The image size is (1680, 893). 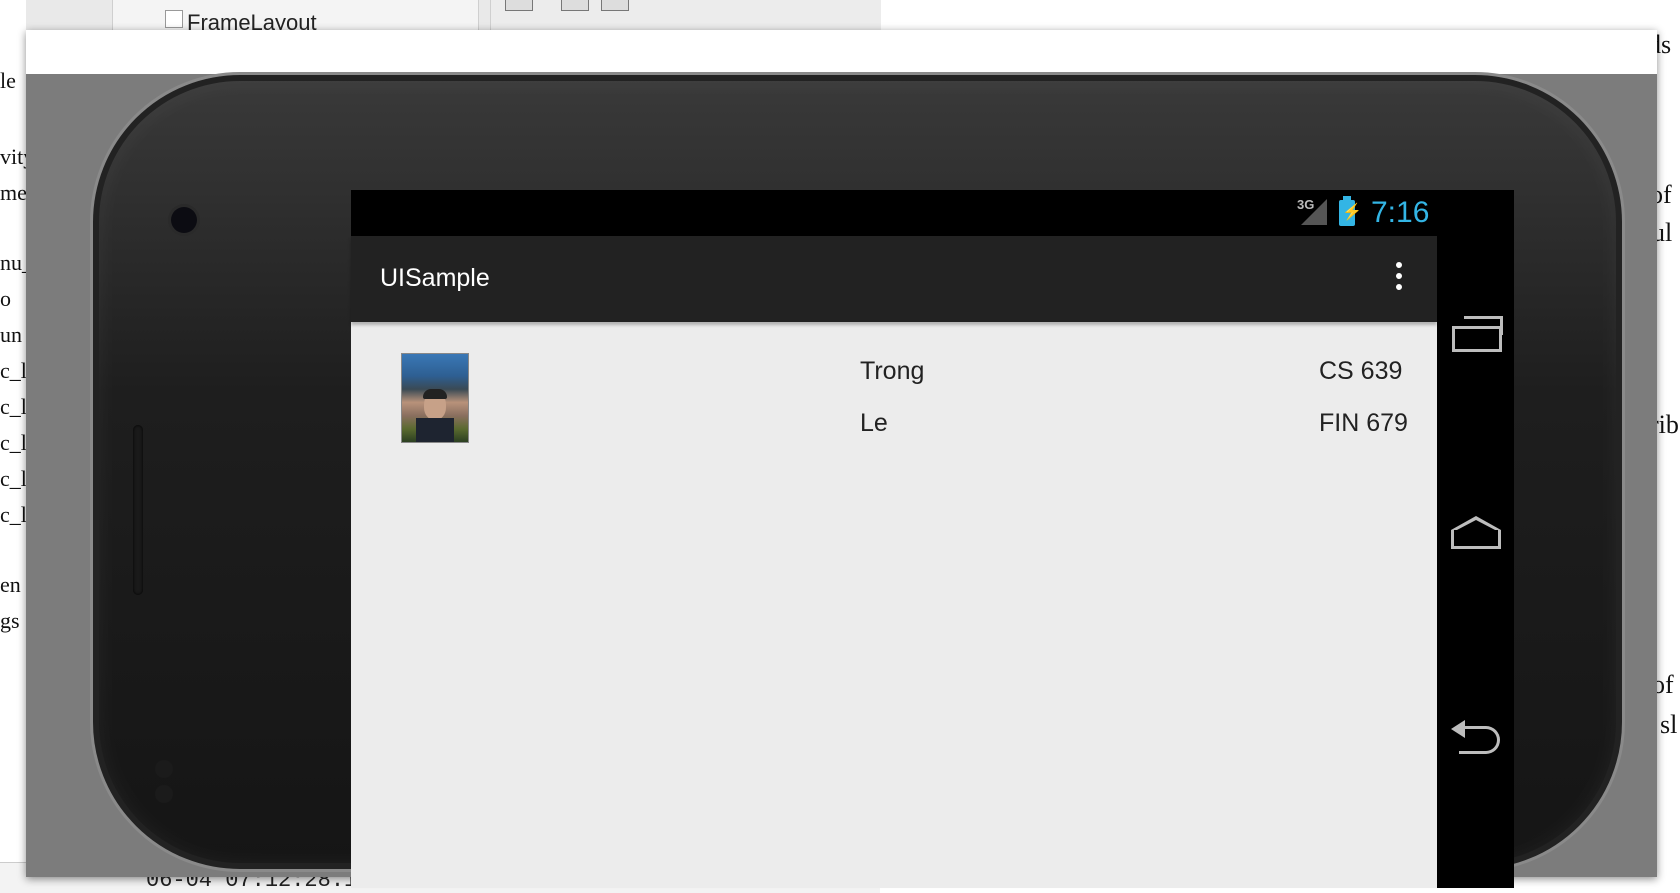 What do you see at coordinates (1399, 280) in the screenshot?
I see `overflow-menu-icon` at bounding box center [1399, 280].